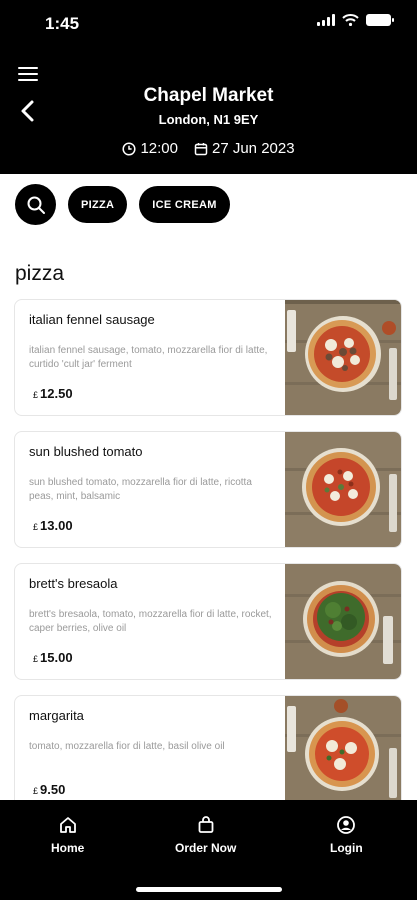 The image size is (417, 900). What do you see at coordinates (56, 525) in the screenshot?
I see `price-value: 13.00` at bounding box center [56, 525].